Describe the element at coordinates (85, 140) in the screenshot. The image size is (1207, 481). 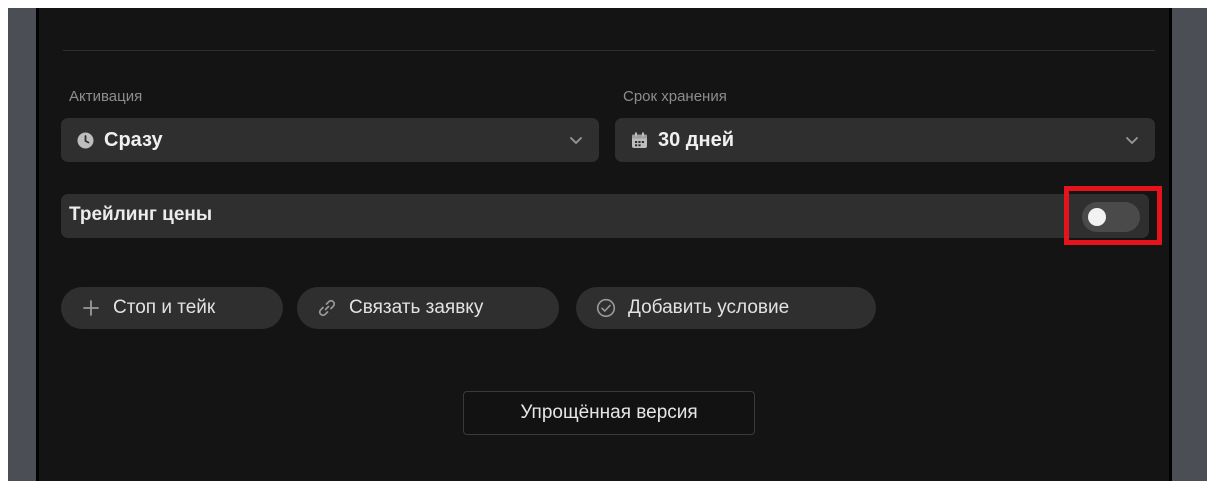
I see `clock-icon` at that location.